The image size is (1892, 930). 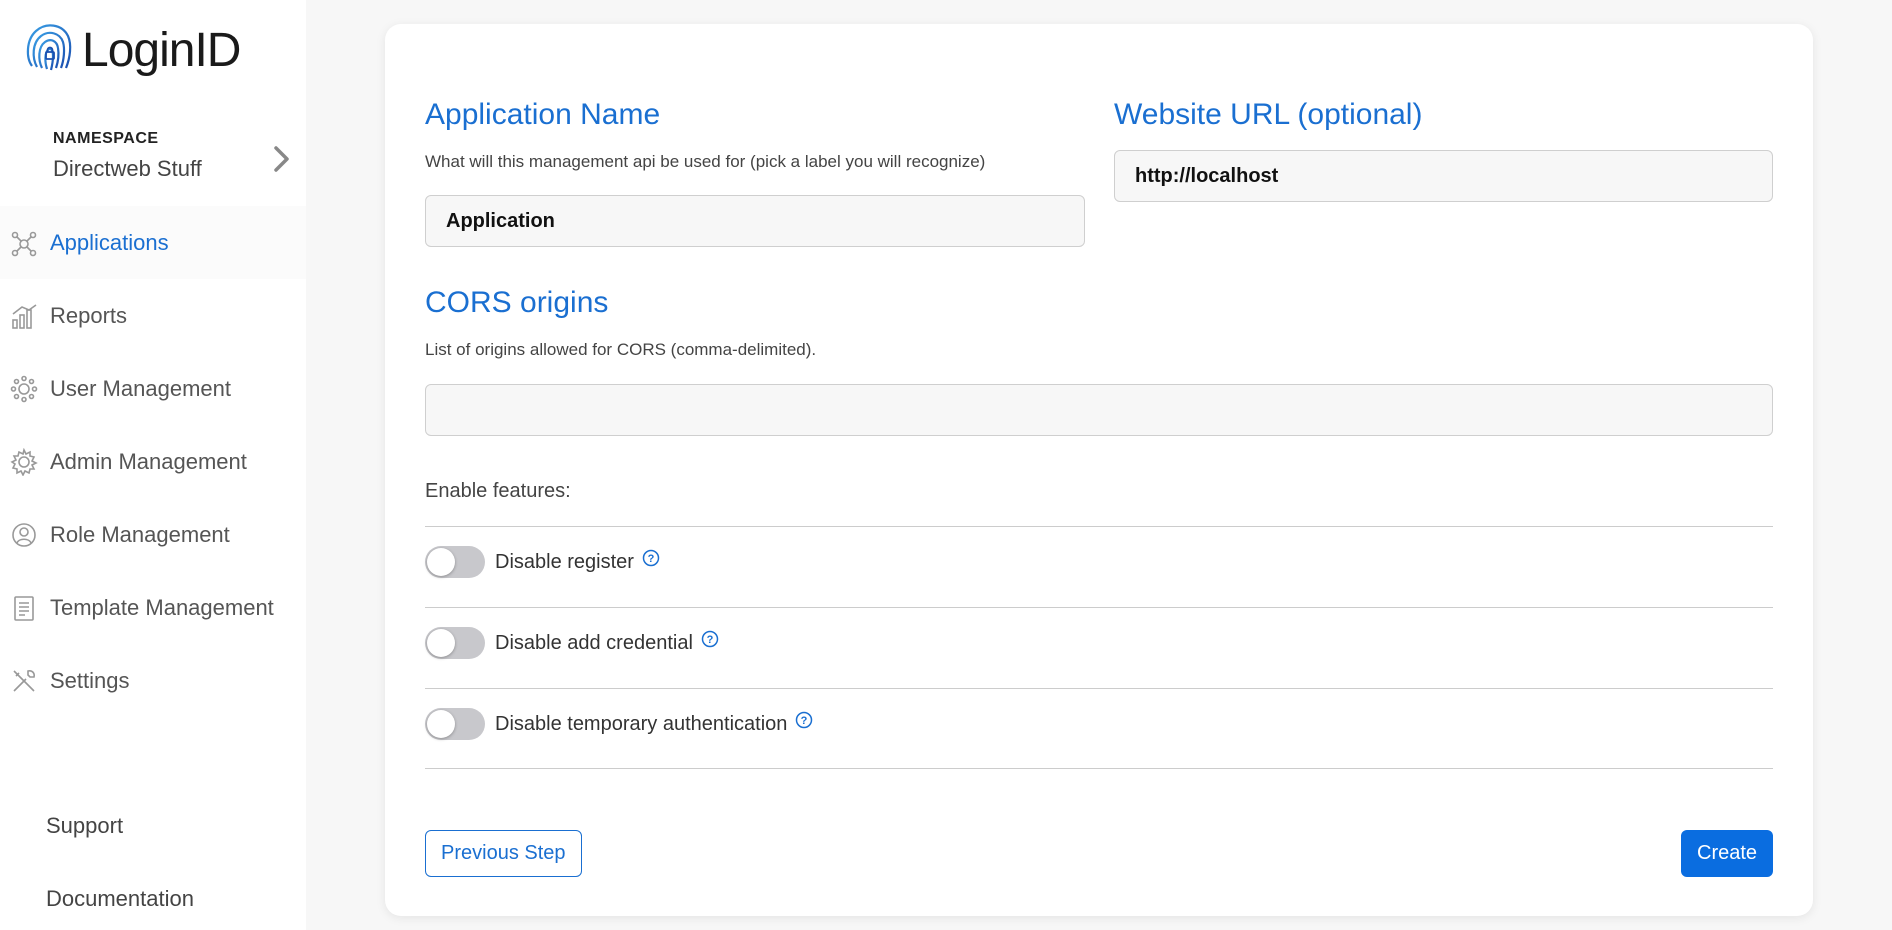 I want to click on cors-origins-title: CORS origins, so click(x=517, y=302).